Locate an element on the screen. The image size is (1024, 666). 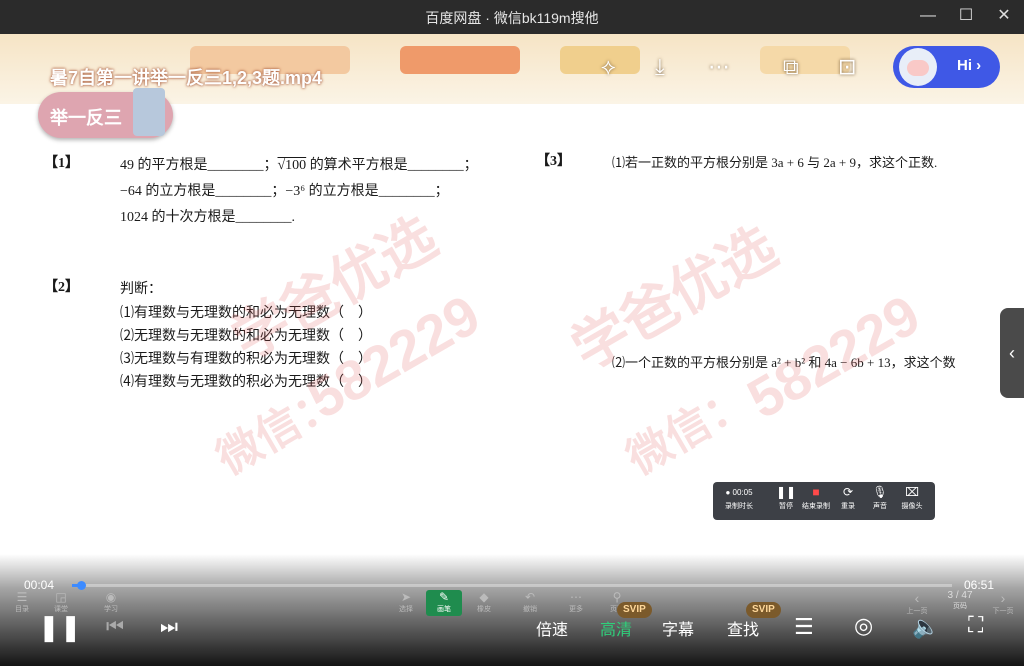
minimize-icon: — is located at coordinates (928, 16).